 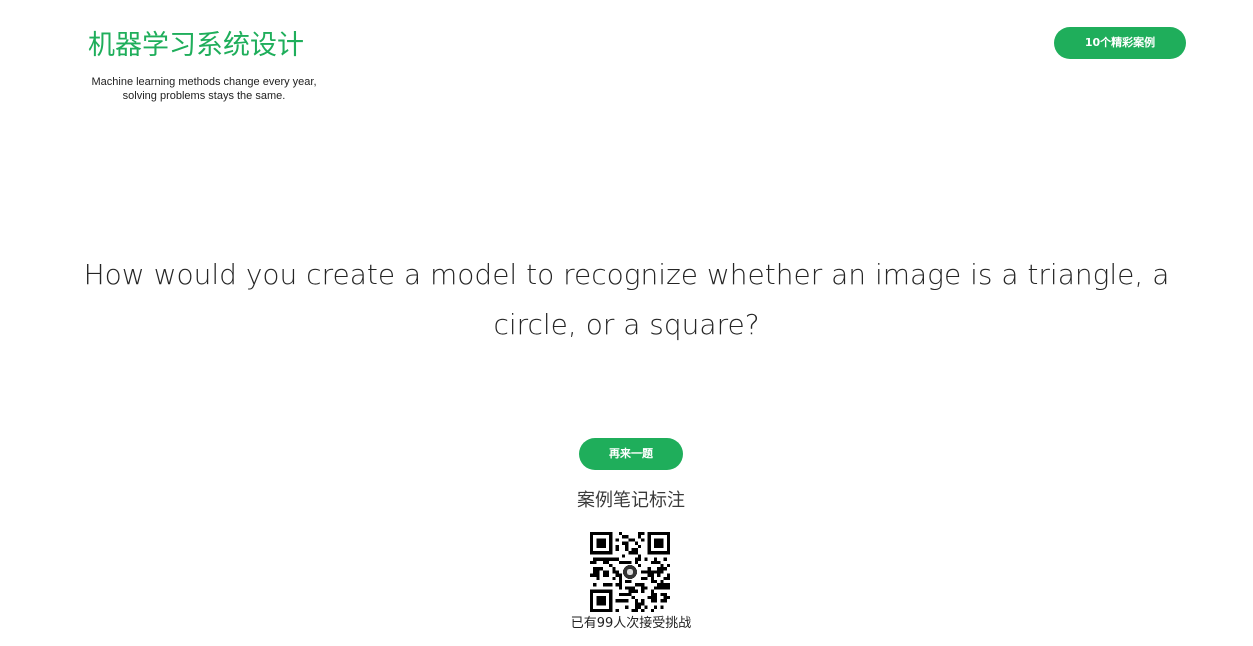 What do you see at coordinates (204, 46) in the screenshot?
I see `site-title: 机器学习系统设计` at bounding box center [204, 46].